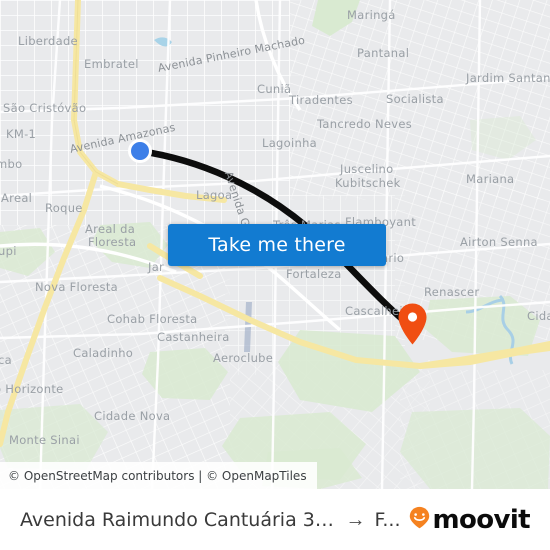 The height and width of the screenshot is (550, 550). I want to click on moovit-pin-icon, so click(419, 520).